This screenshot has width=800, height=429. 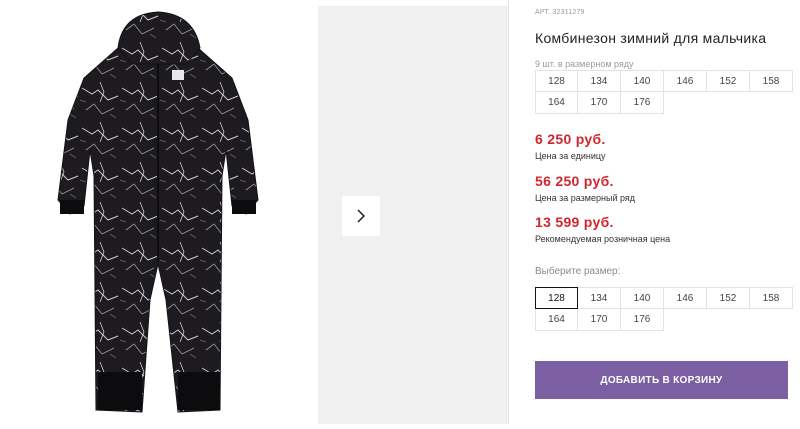 What do you see at coordinates (599, 298) in the screenshot?
I see `size-option: 134` at bounding box center [599, 298].